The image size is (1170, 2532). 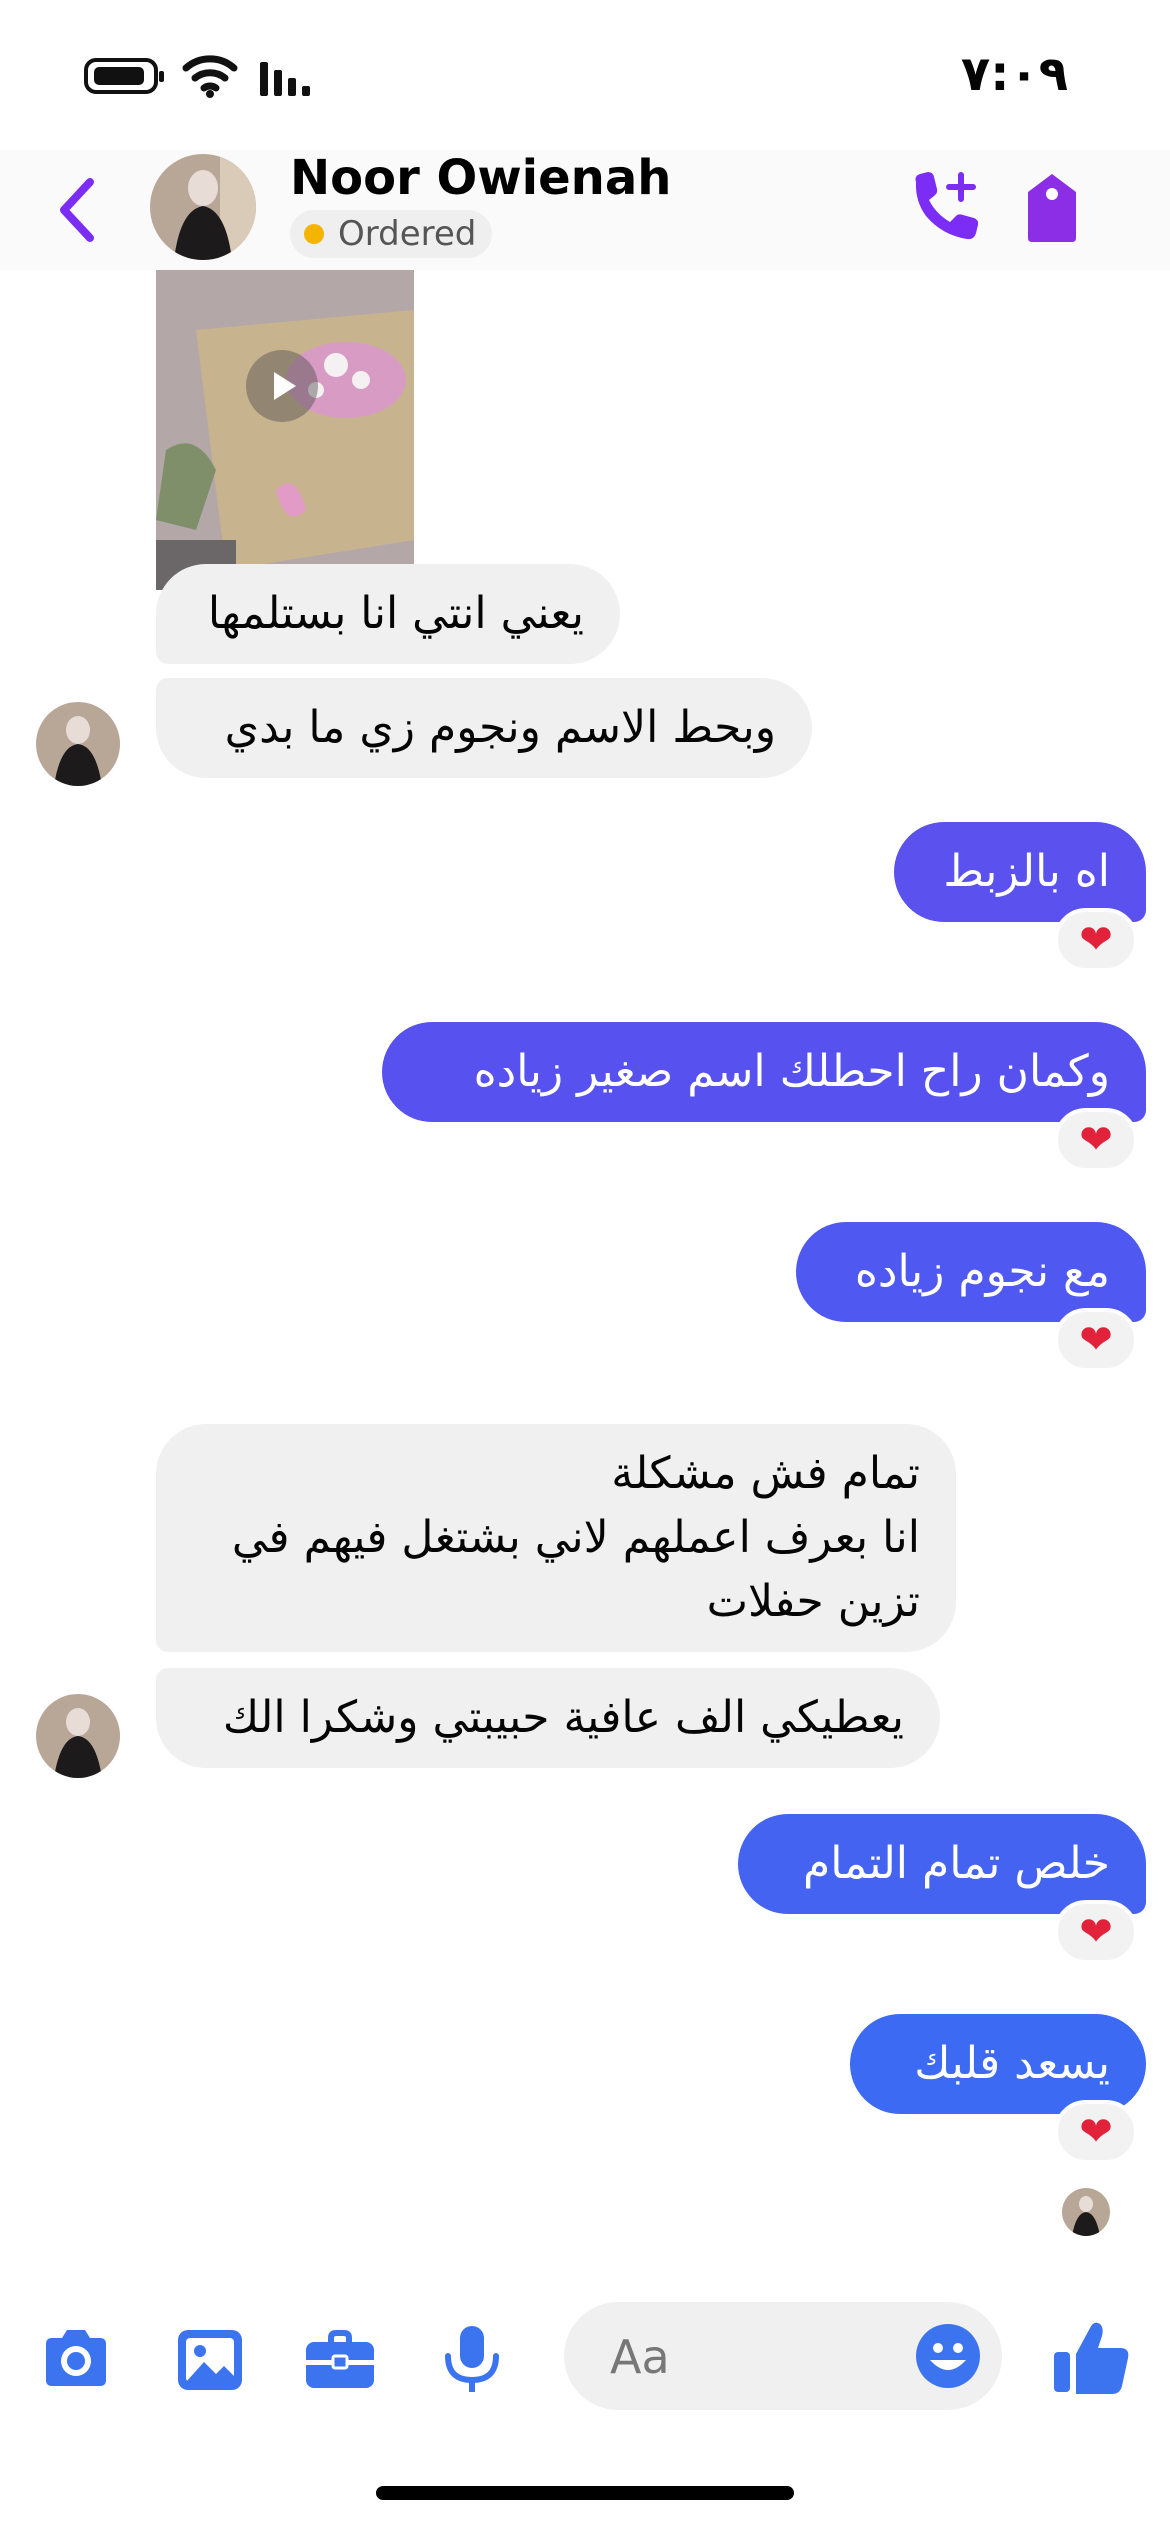 I want to click on order-status-badge: Ordered, so click(x=391, y=234).